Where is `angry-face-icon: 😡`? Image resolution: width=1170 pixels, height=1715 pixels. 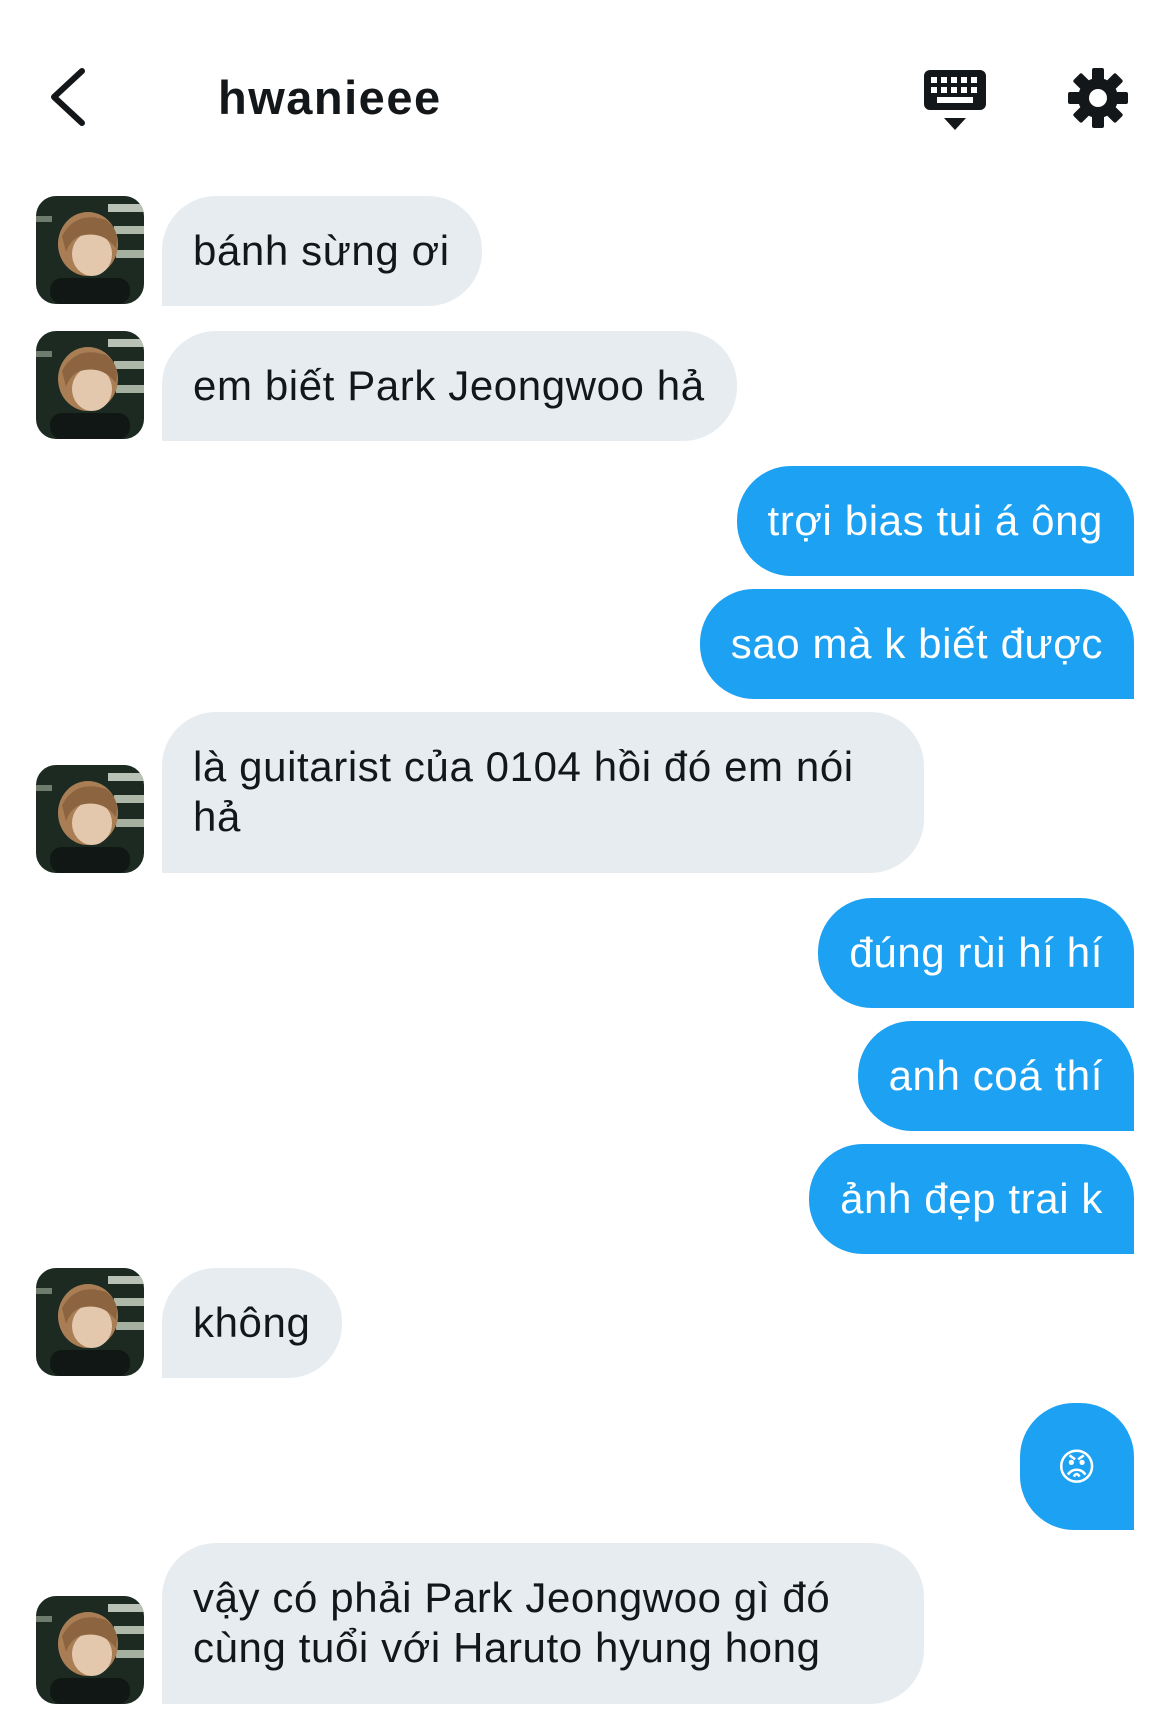 angry-face-icon: 😡 is located at coordinates (1077, 1466).